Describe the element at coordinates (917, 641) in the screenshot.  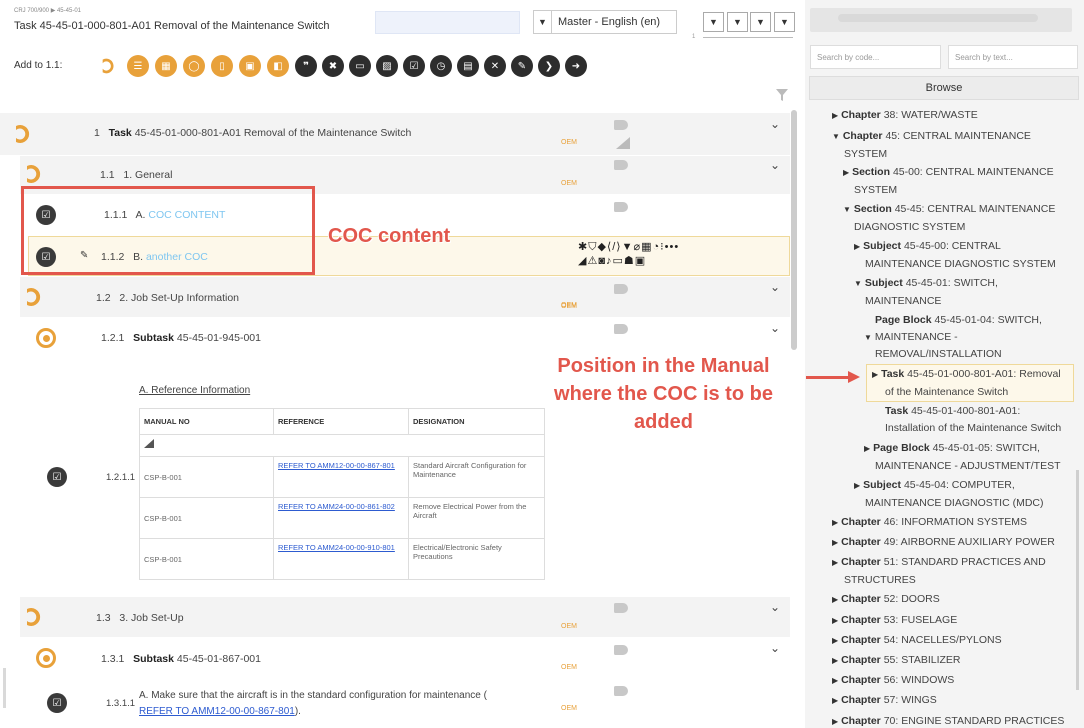
I see `tree-item: ▶ Chapter 54: NACELLES/PYLONS` at that location.